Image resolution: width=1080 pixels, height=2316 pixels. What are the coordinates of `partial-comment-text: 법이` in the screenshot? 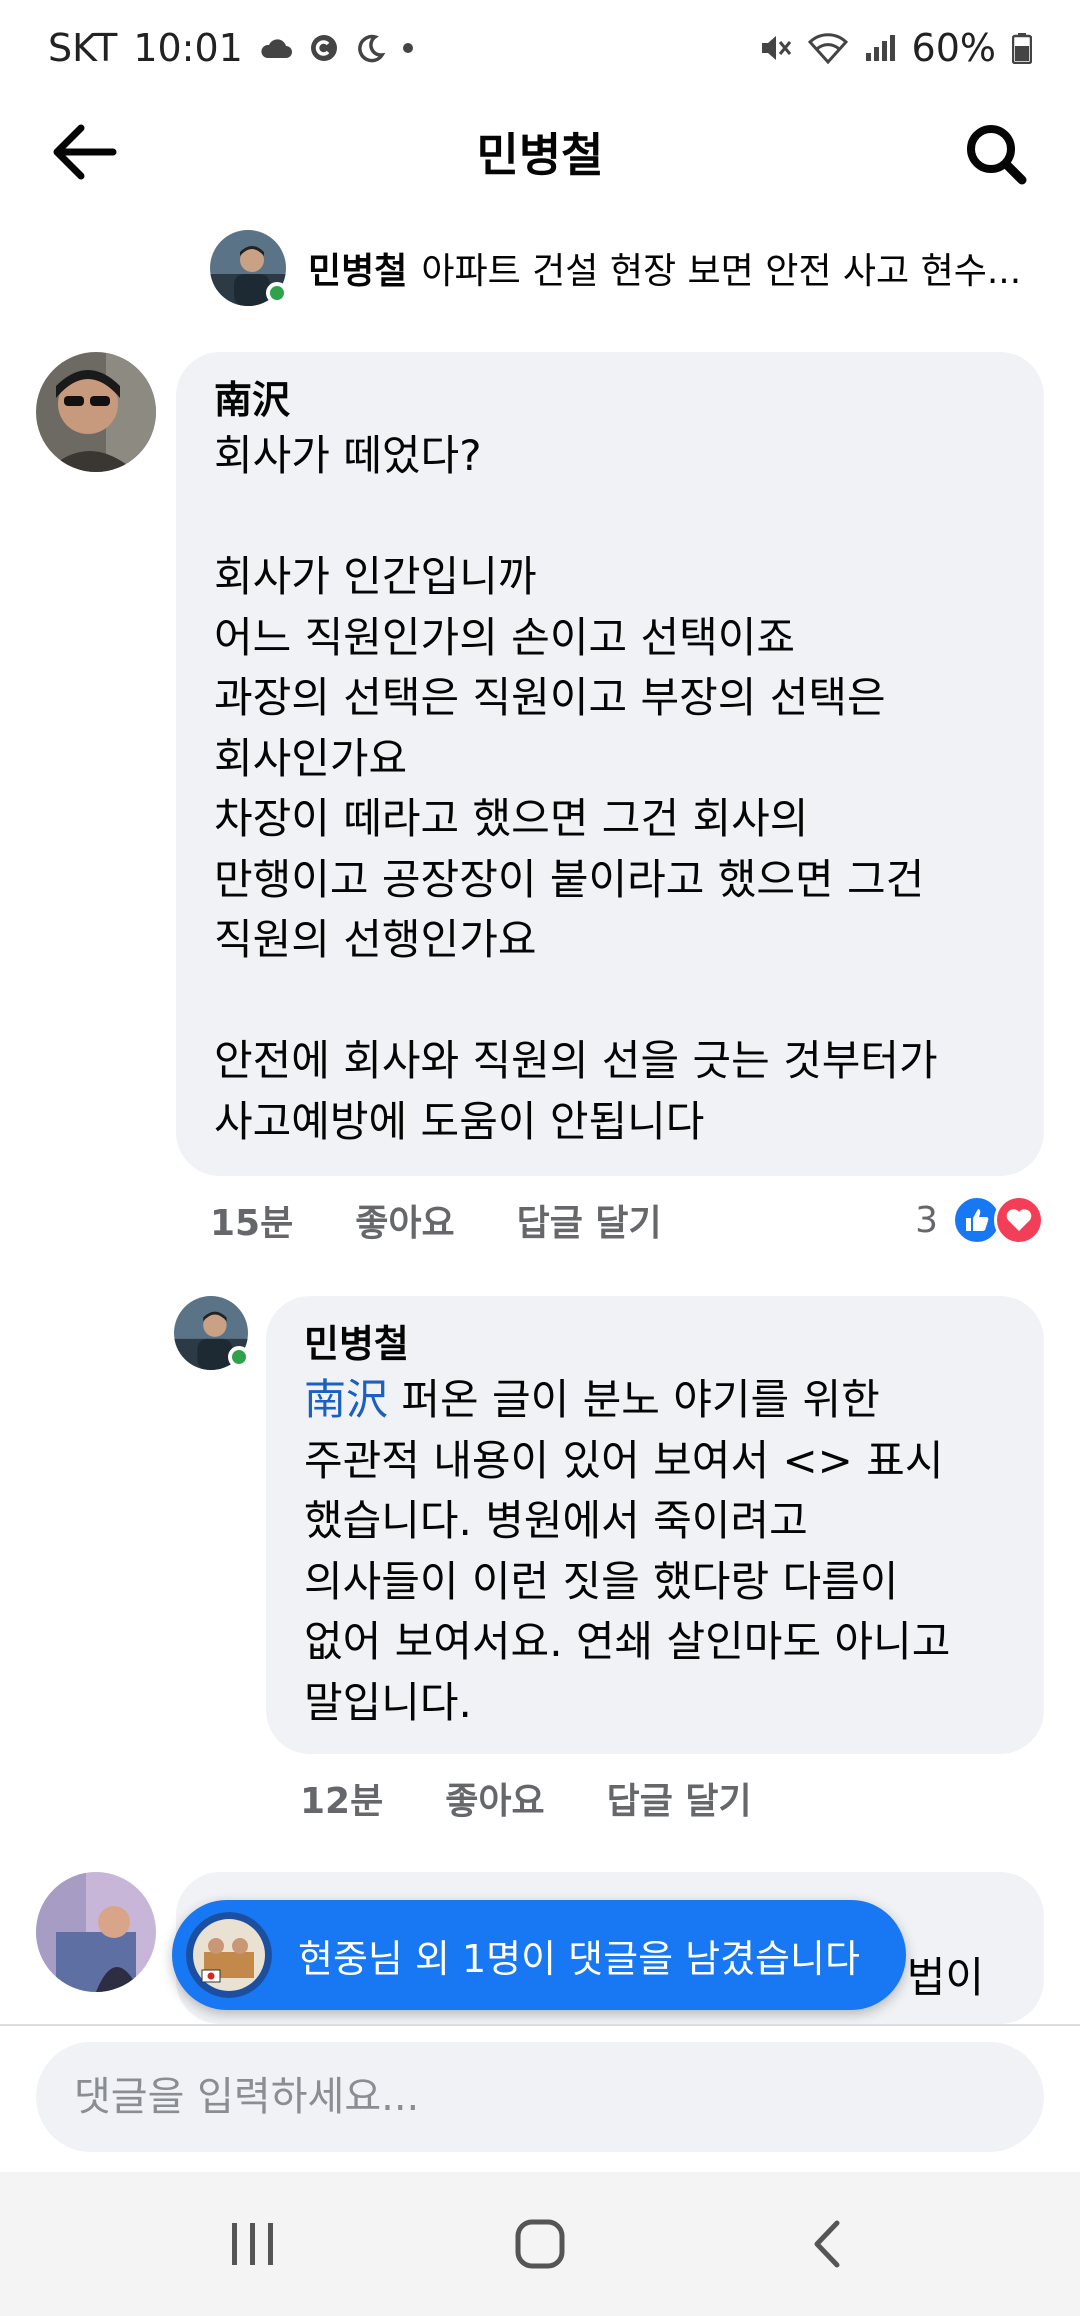 It's located at (945, 1977).